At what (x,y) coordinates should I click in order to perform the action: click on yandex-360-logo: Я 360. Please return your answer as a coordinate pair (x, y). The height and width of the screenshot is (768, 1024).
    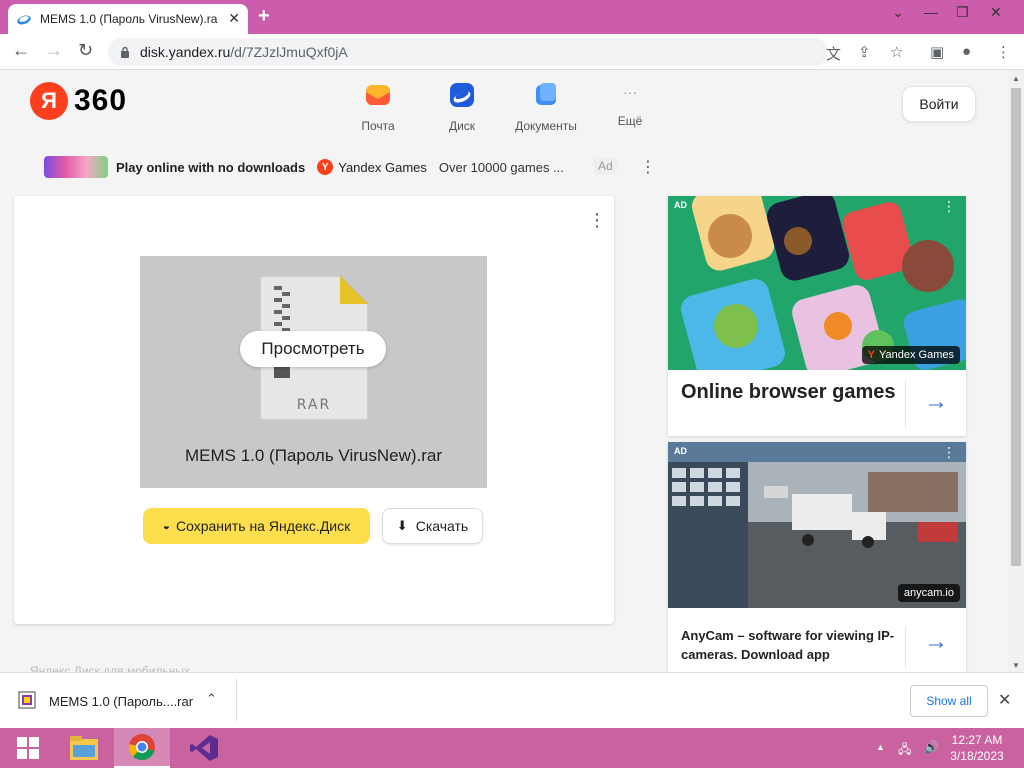
    Looking at the image, I should click on (78, 101).